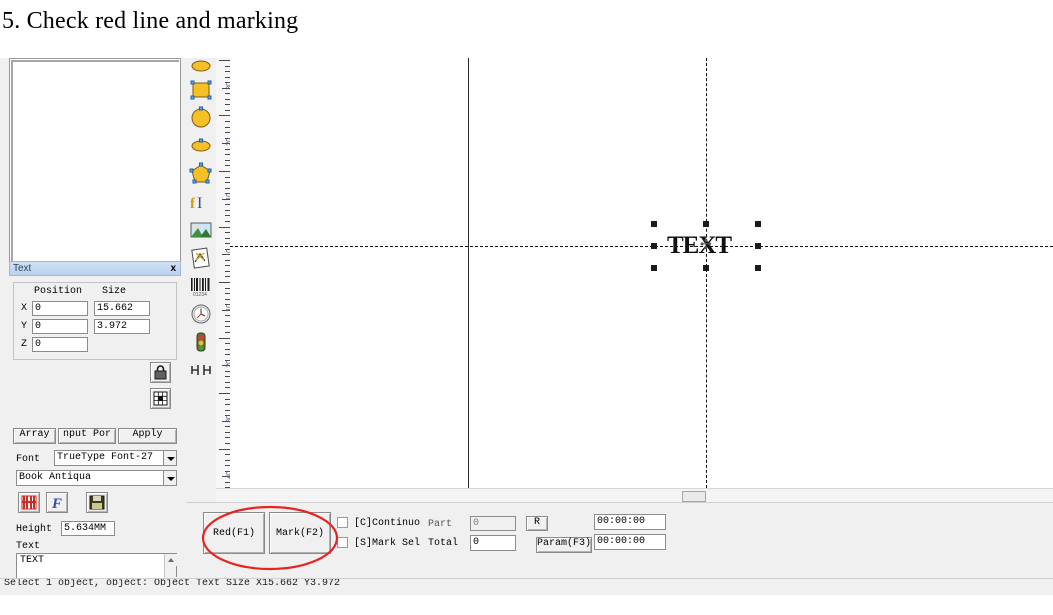 The height and width of the screenshot is (615, 1053). What do you see at coordinates (342, 522) in the screenshot?
I see `continuous-checkbox` at bounding box center [342, 522].